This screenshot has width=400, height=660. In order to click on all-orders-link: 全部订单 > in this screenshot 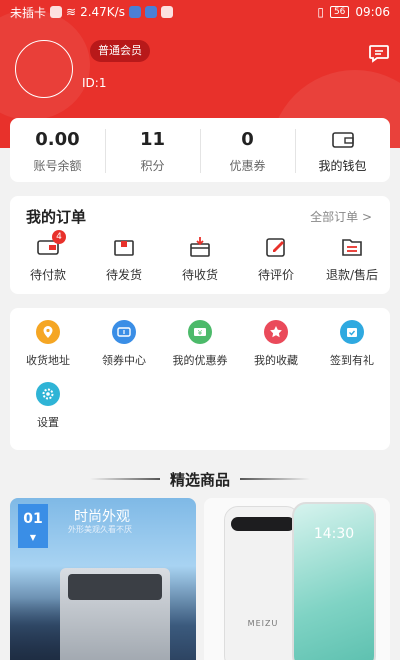, I will do `click(341, 216)`.